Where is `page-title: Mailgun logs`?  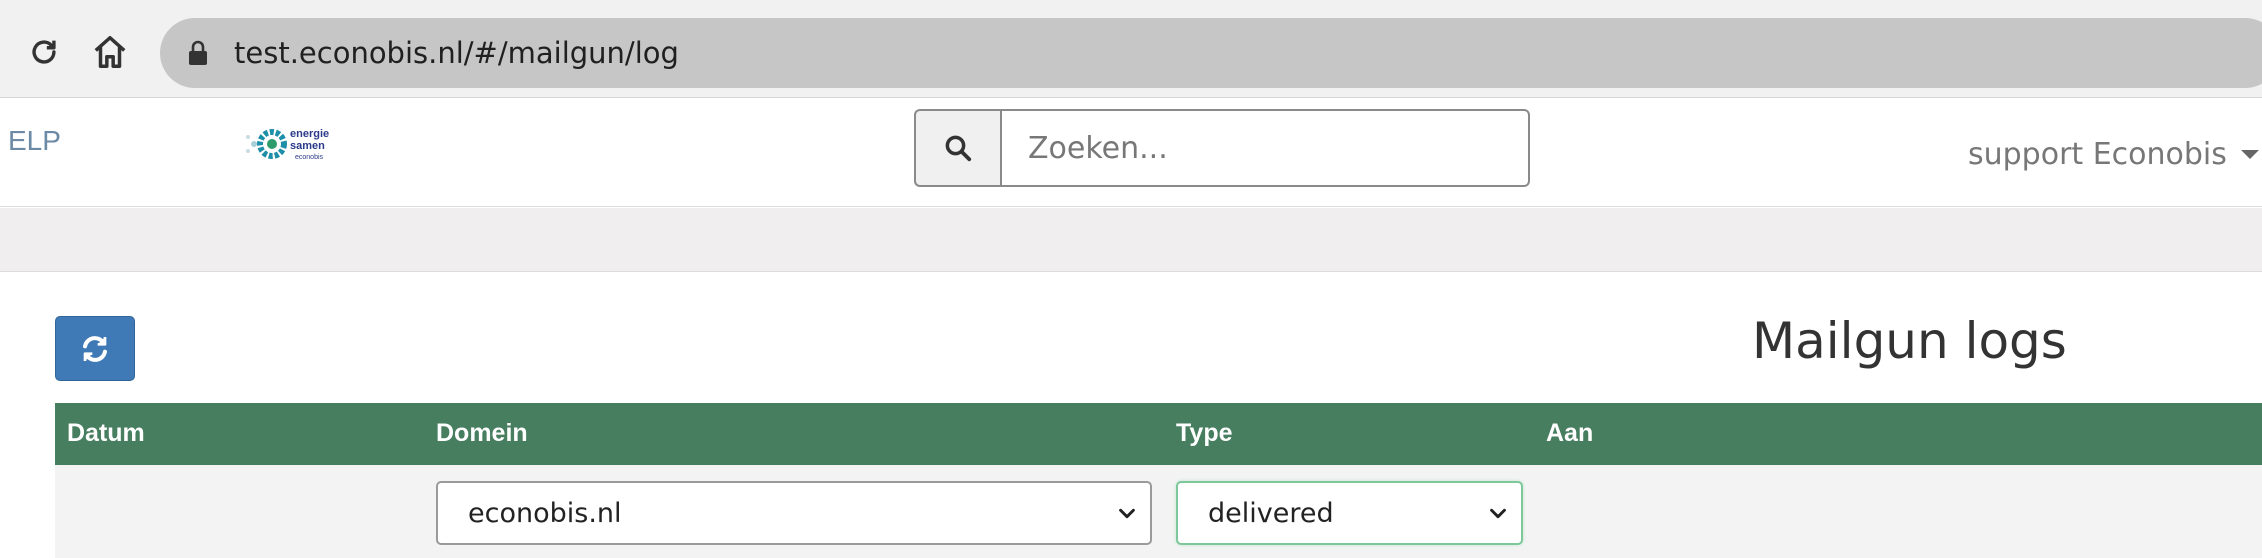
page-title: Mailgun logs is located at coordinates (1909, 341).